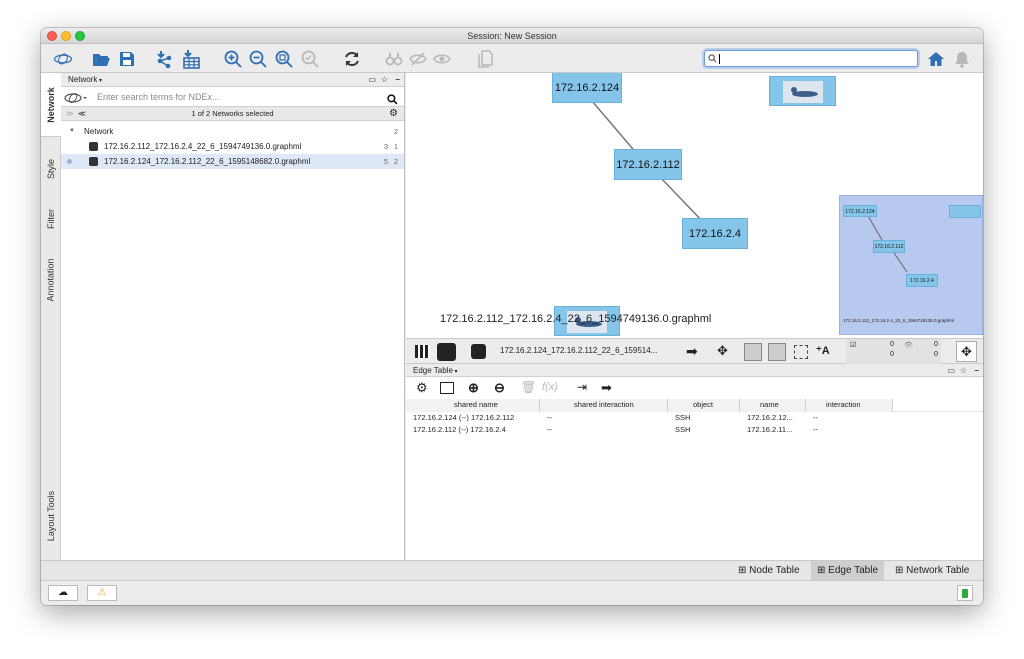 The width and height of the screenshot is (1024, 659). Describe the element at coordinates (394, 58) in the screenshot. I see `show-all-button` at that location.